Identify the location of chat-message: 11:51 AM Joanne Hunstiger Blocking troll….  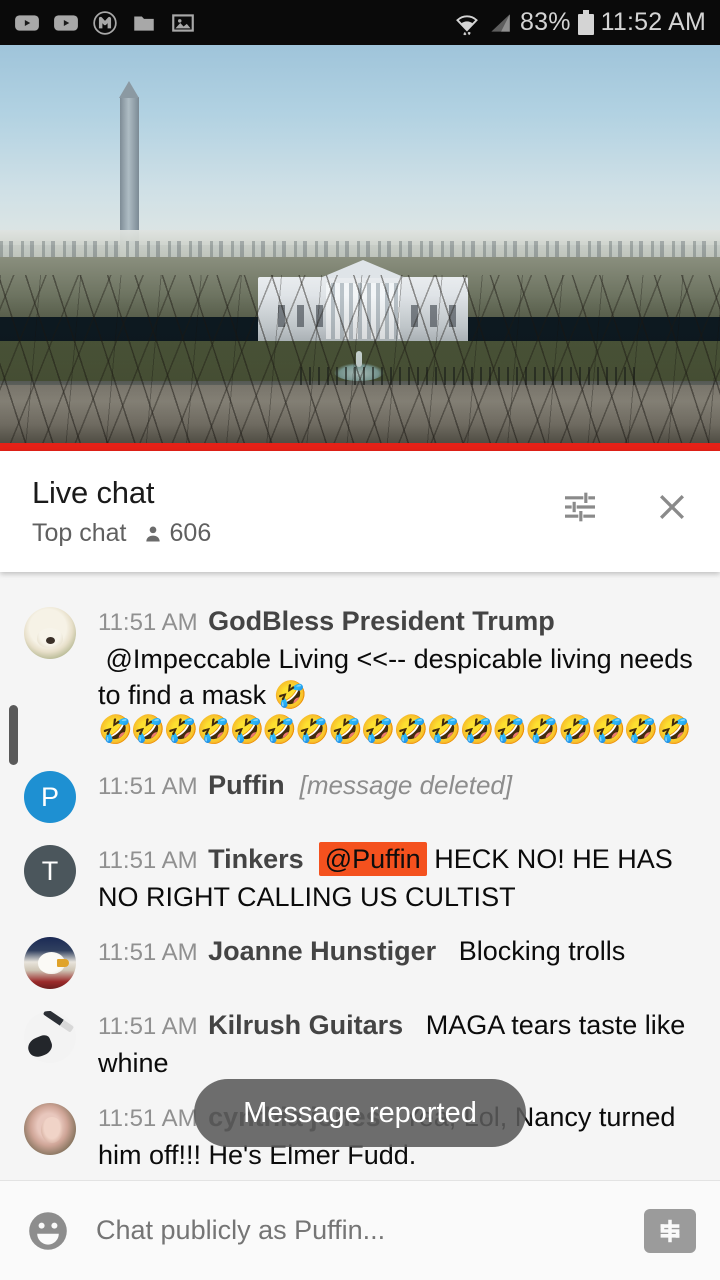
(360, 961).